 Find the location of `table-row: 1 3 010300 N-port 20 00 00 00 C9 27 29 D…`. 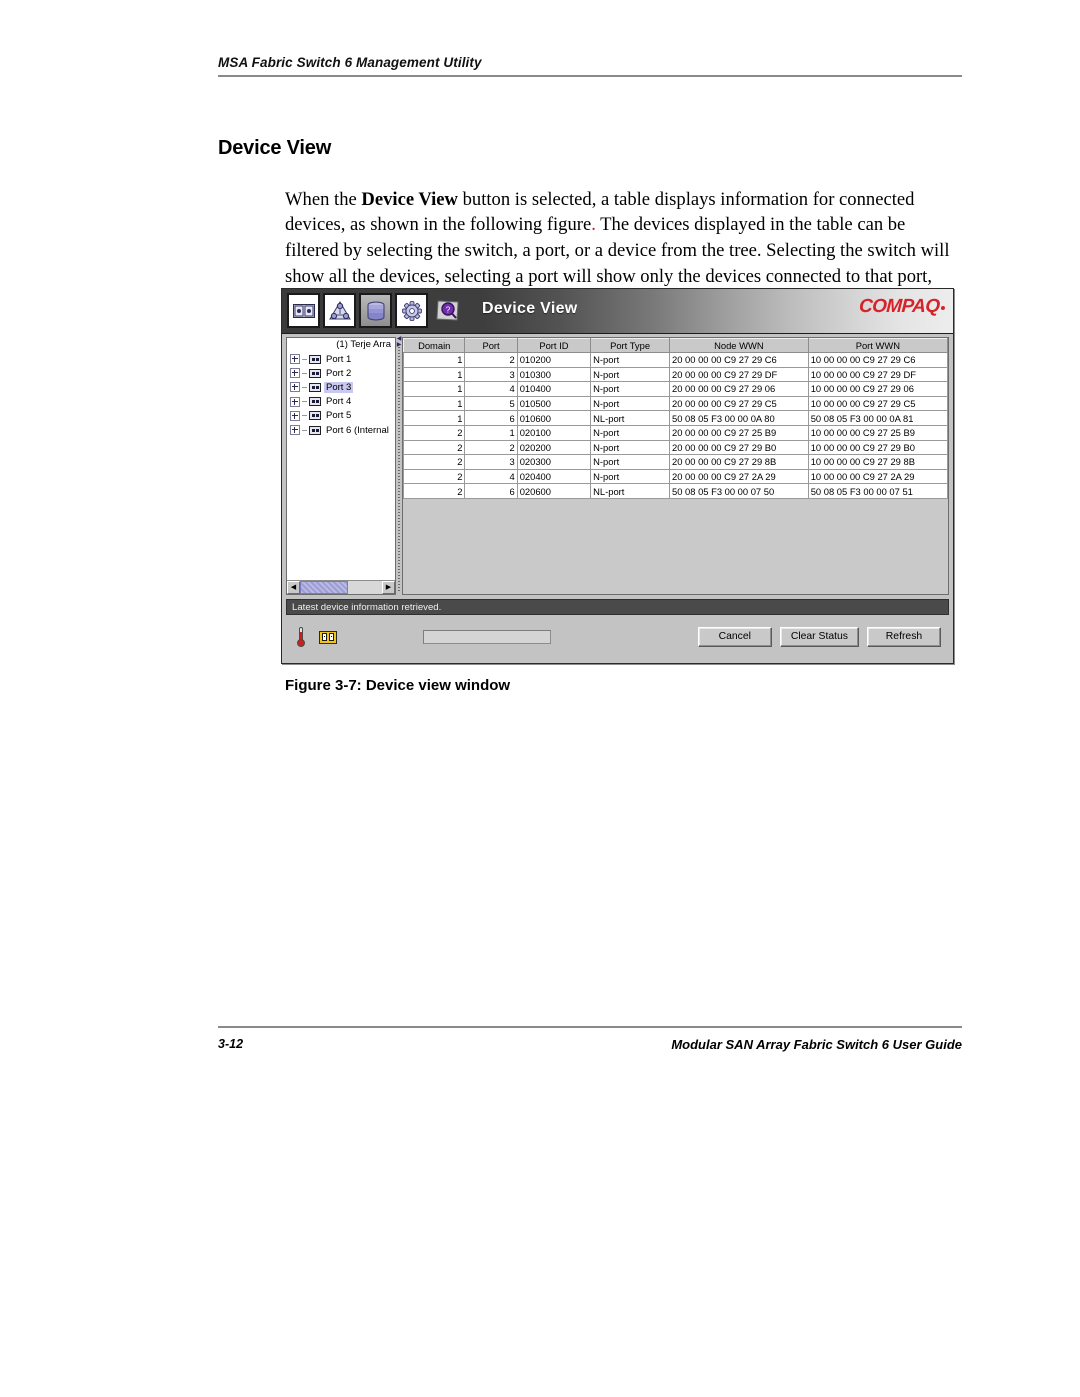

table-row: 1 3 010300 N-port 20 00 00 00 C9 27 29 D… is located at coordinates (675, 374).